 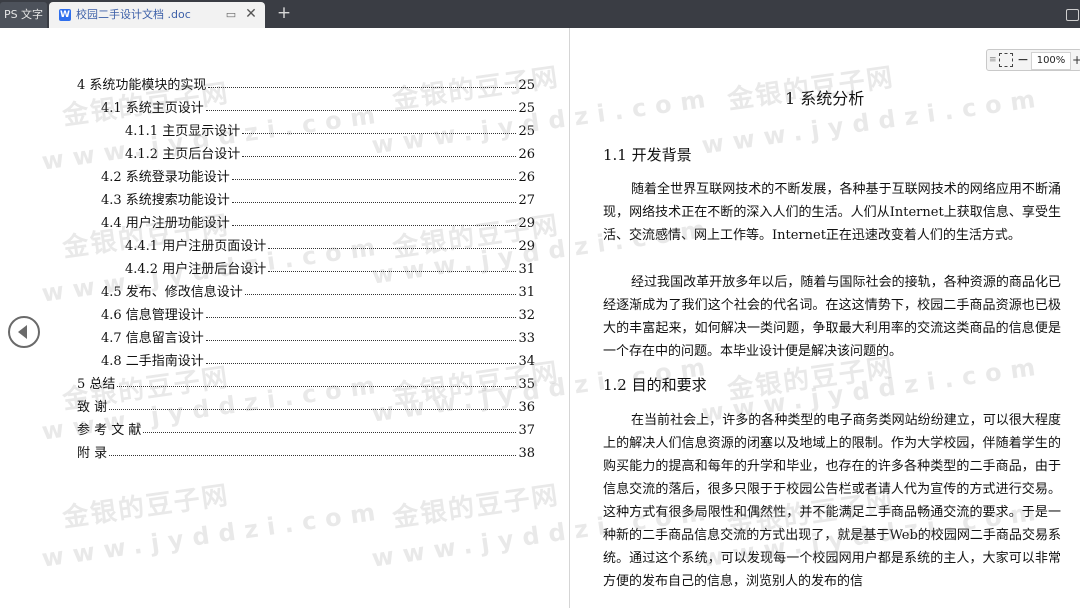 What do you see at coordinates (96, 384) in the screenshot?
I see `toc-label: 5 总结` at bounding box center [96, 384].